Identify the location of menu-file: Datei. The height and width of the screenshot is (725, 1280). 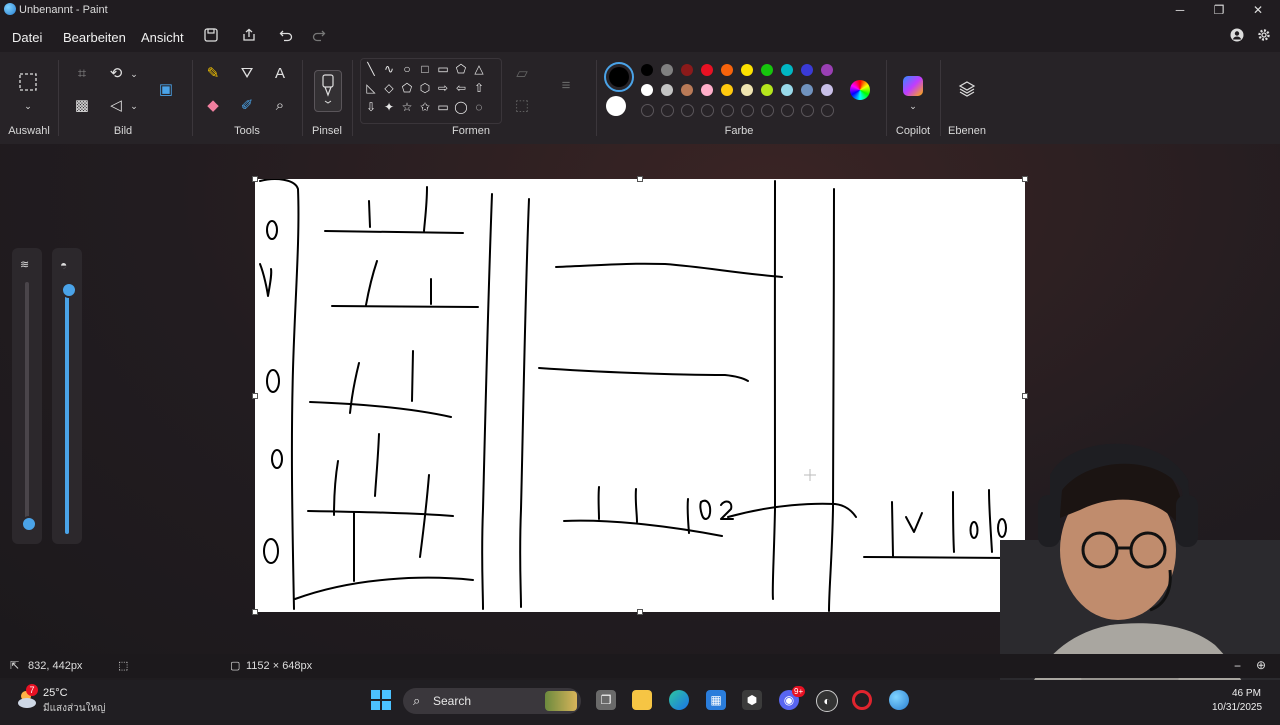
(27, 37).